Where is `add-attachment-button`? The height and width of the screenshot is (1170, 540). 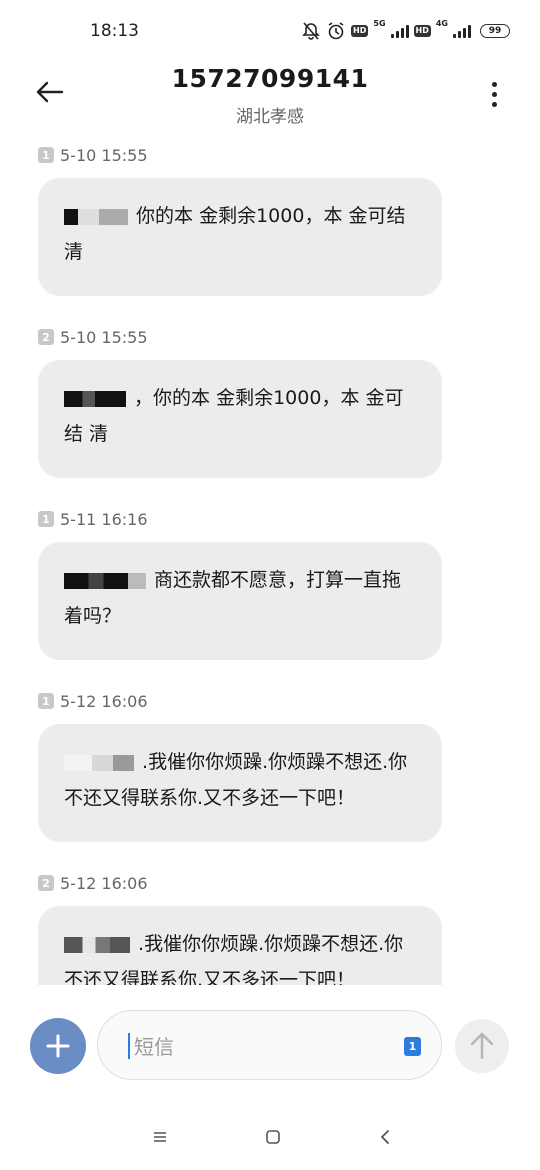
add-attachment-button is located at coordinates (58, 1046).